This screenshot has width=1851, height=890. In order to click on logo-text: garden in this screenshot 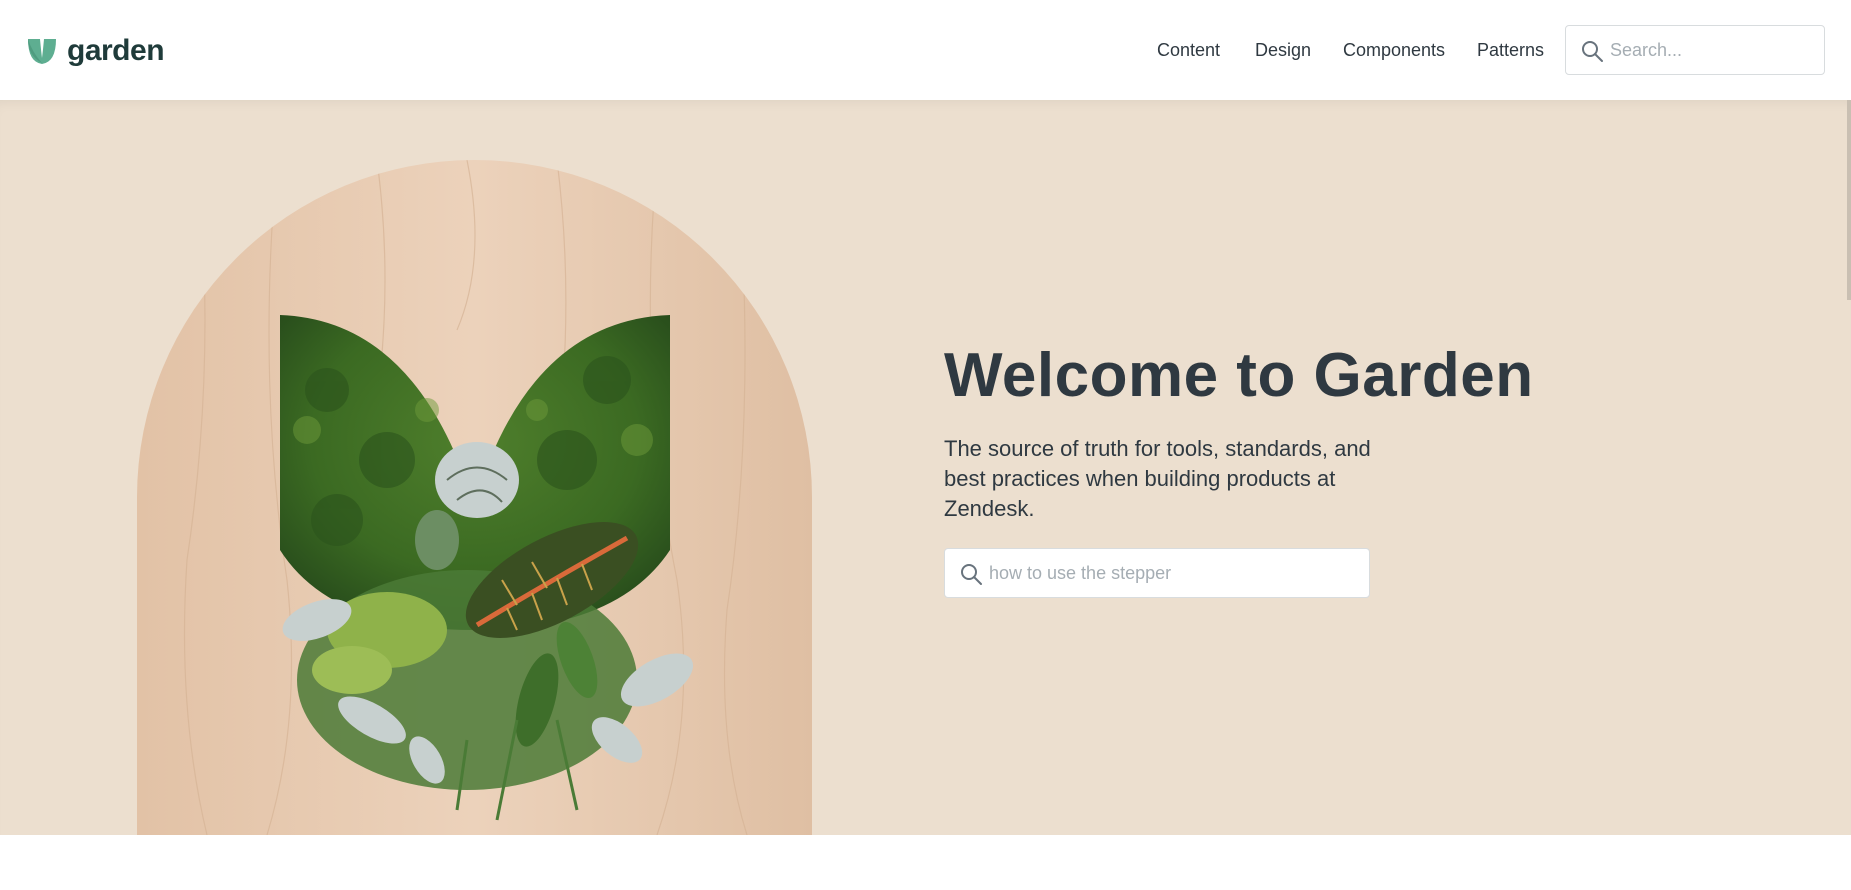, I will do `click(116, 50)`.